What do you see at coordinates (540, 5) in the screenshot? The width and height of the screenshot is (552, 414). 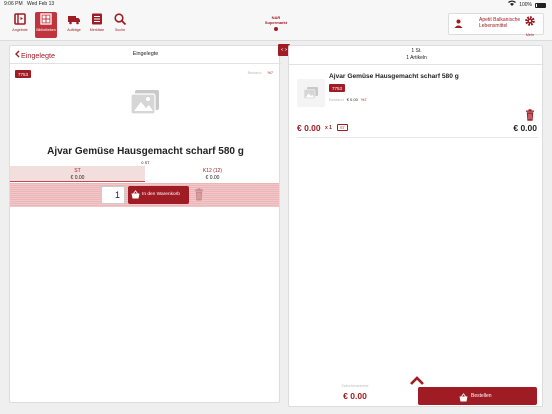 I see `battery-icon` at bounding box center [540, 5].